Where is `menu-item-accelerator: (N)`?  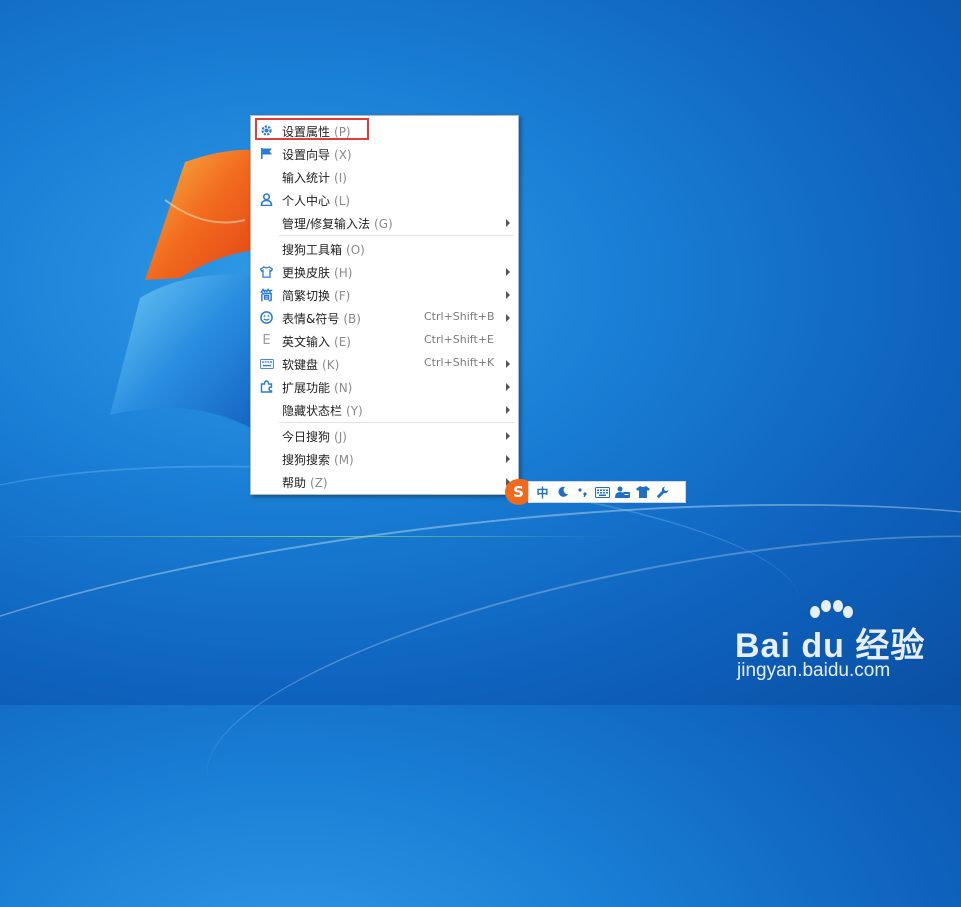 menu-item-accelerator: (N) is located at coordinates (343, 388).